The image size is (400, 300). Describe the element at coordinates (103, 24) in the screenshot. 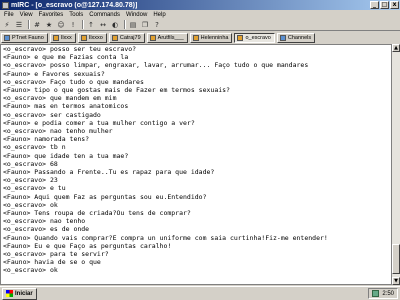

I see `dcc-chat-icon: ↔` at that location.